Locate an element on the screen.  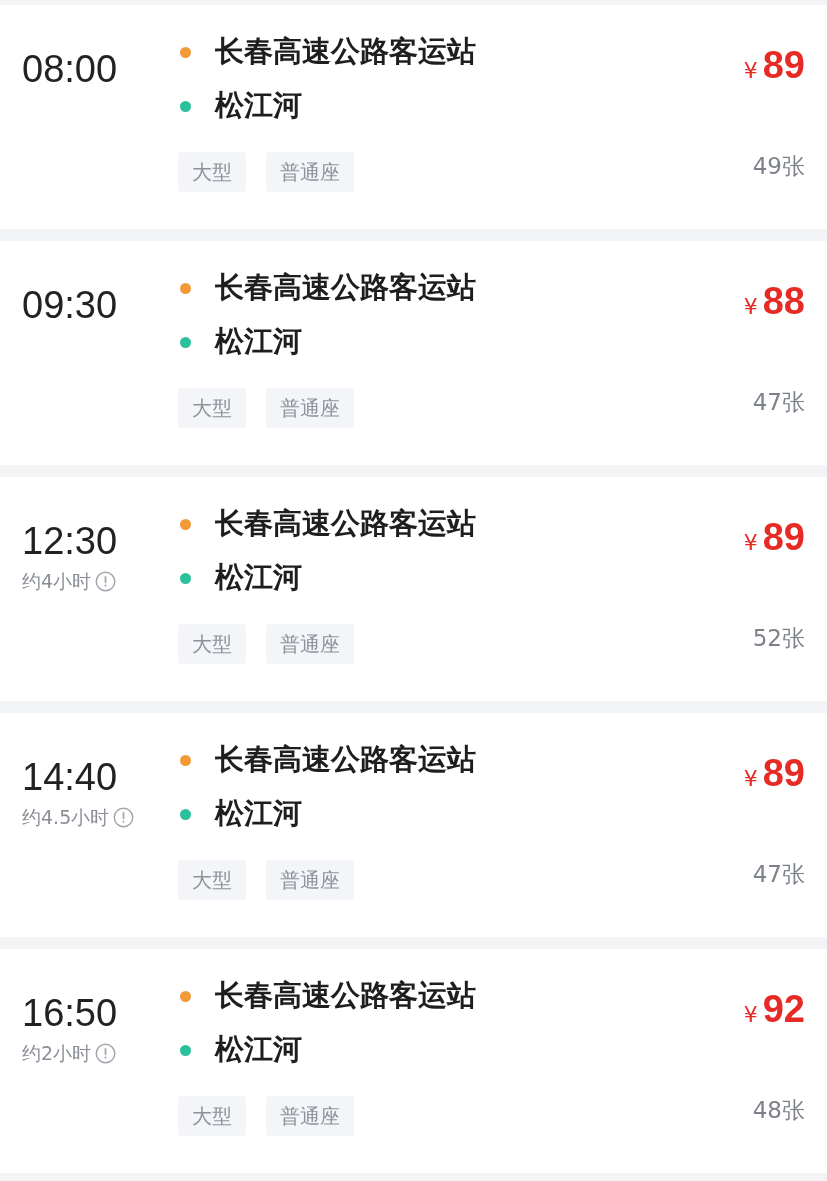
seats-left: 52张 is located at coordinates (778, 638).